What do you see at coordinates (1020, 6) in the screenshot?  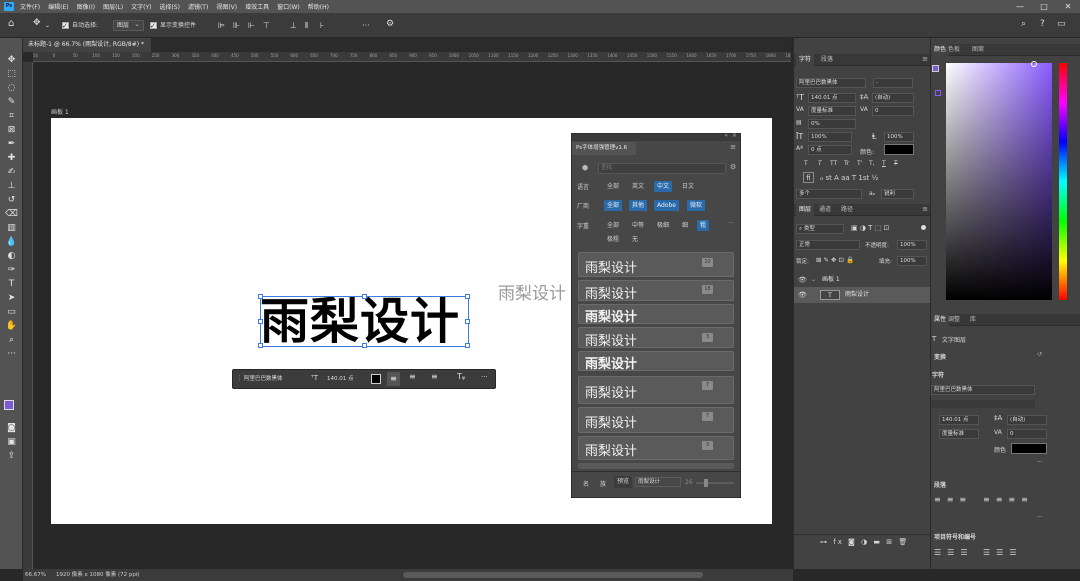 I see `minimize-button: —` at bounding box center [1020, 6].